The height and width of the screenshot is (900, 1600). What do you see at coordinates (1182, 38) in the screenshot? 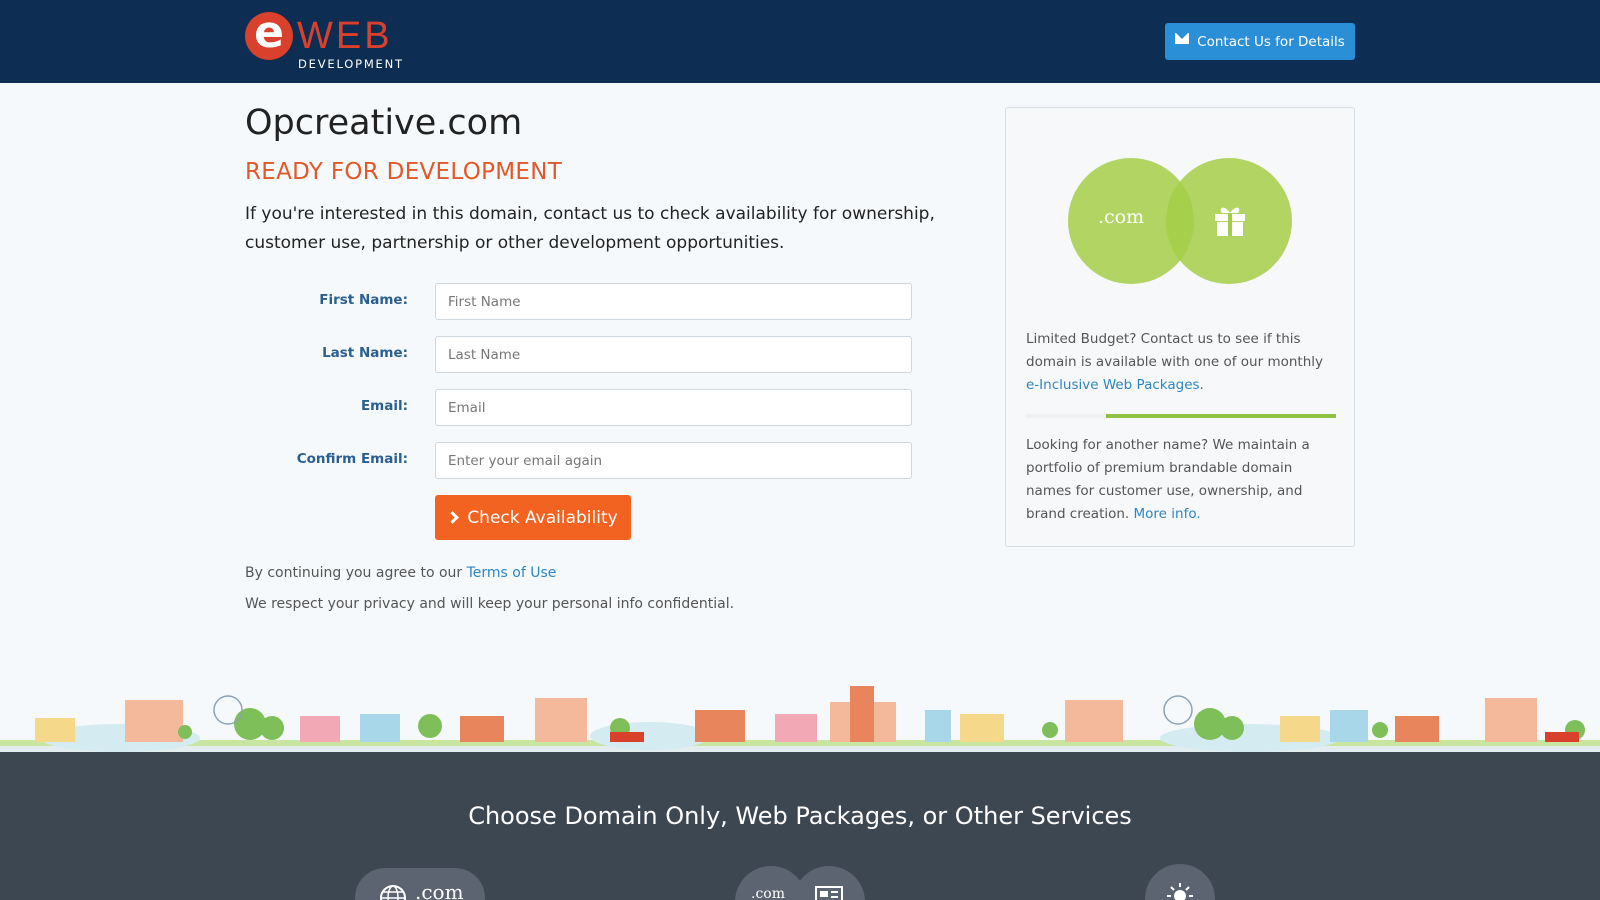
I see `envelope-icon` at bounding box center [1182, 38].